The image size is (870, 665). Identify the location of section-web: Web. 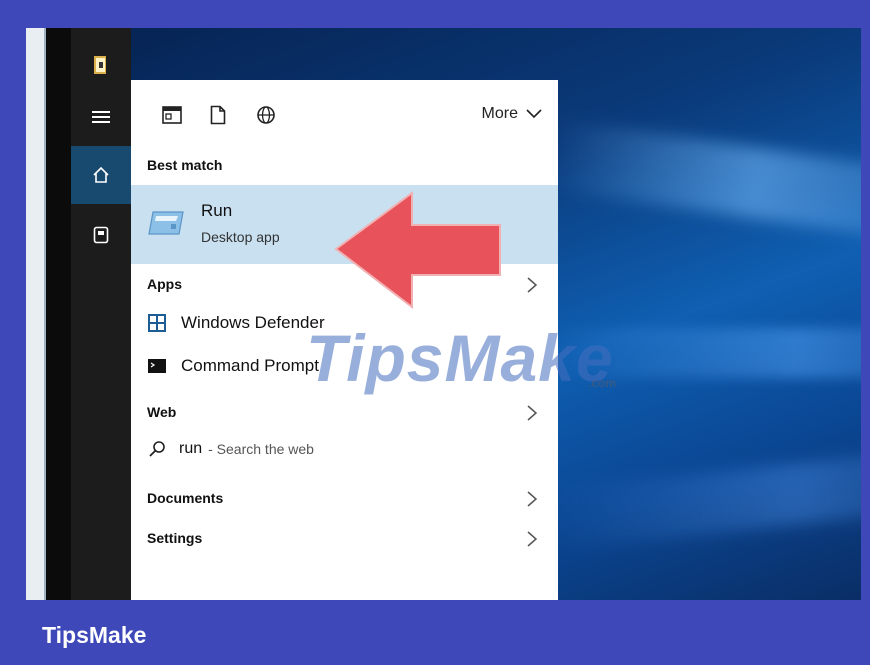
(161, 412).